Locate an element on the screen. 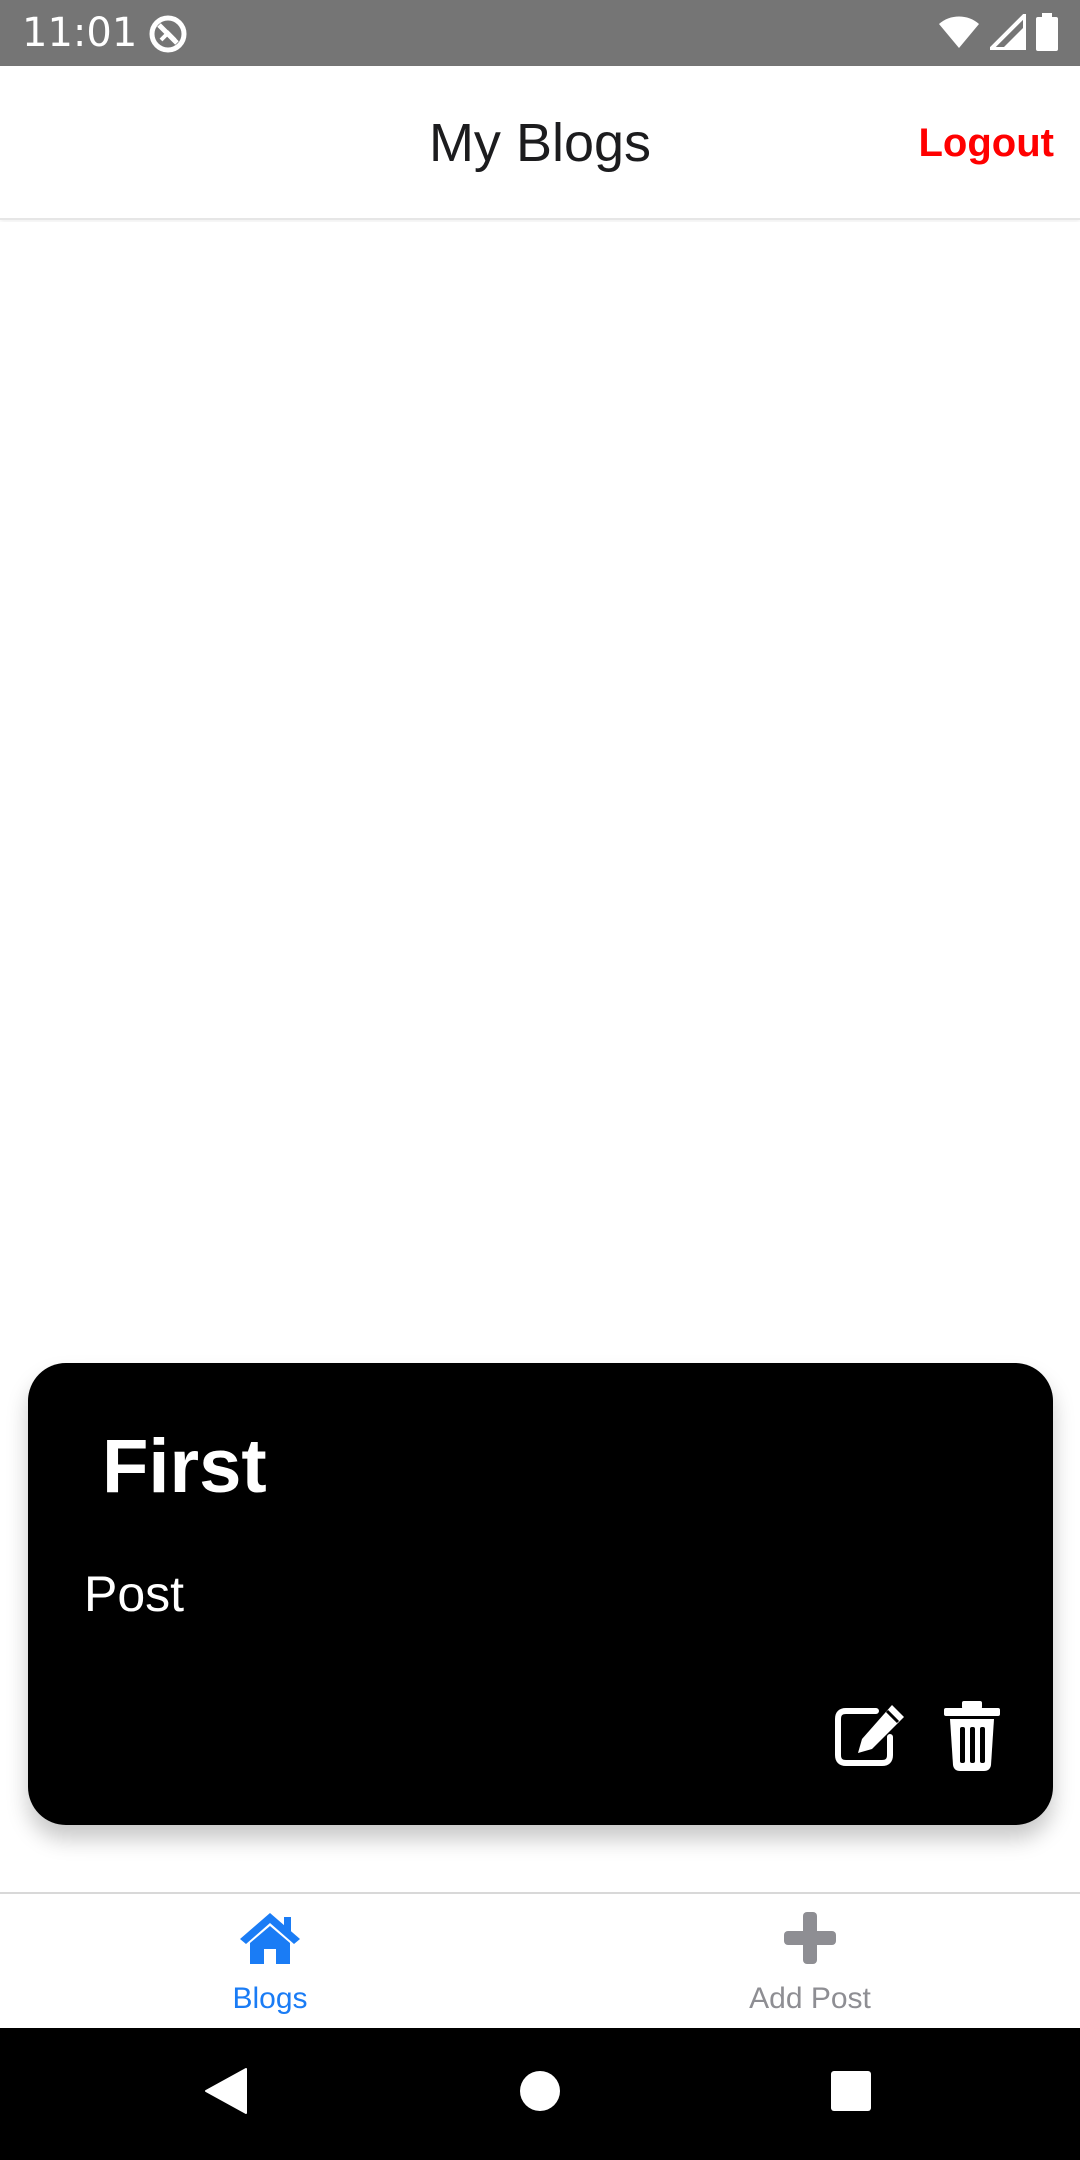  status-icons is located at coordinates (998, 32).